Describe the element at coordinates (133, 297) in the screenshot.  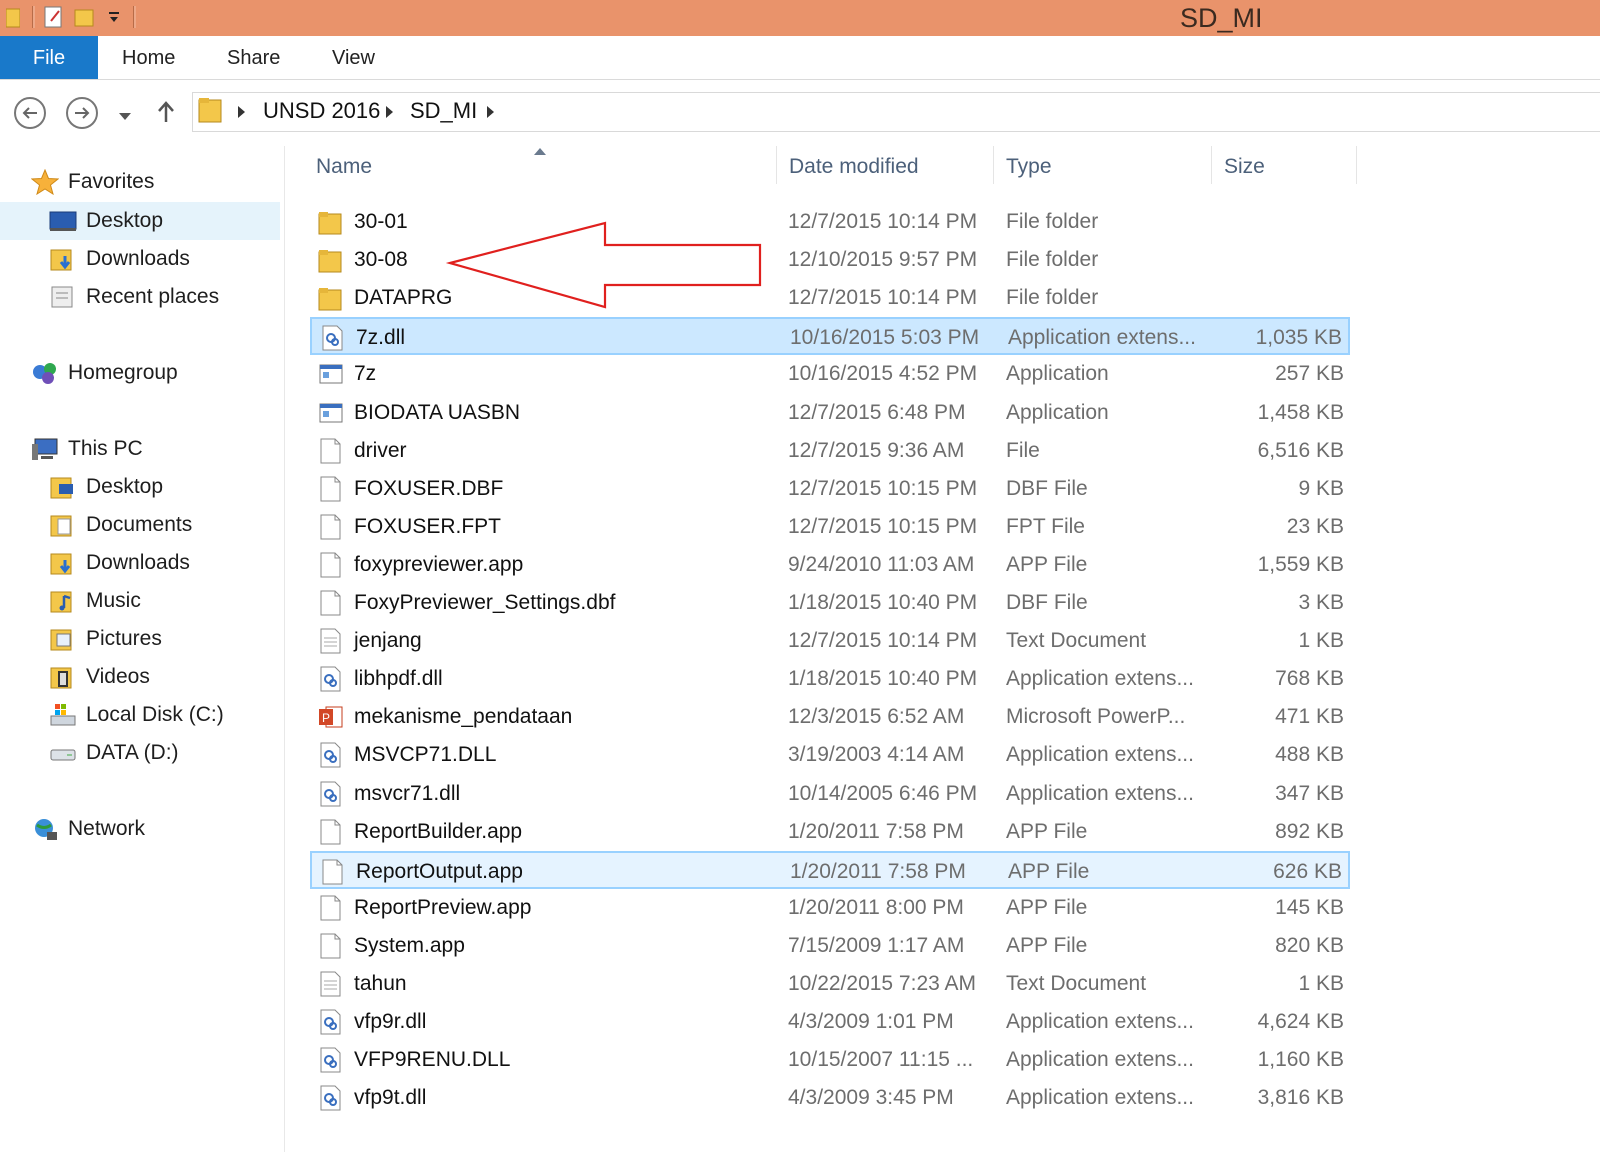
I see `nav-favorites-recent-places: Recent places` at that location.